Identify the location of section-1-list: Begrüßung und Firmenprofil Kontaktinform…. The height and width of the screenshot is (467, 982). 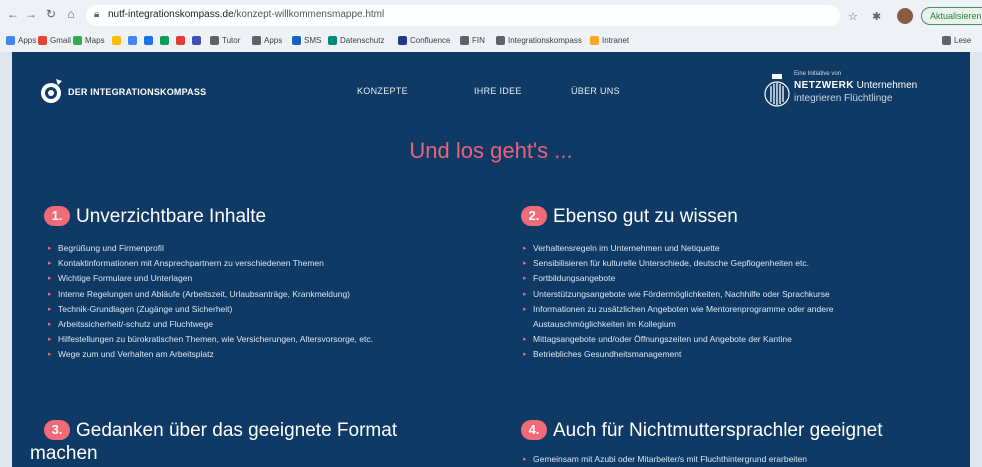
(210, 302).